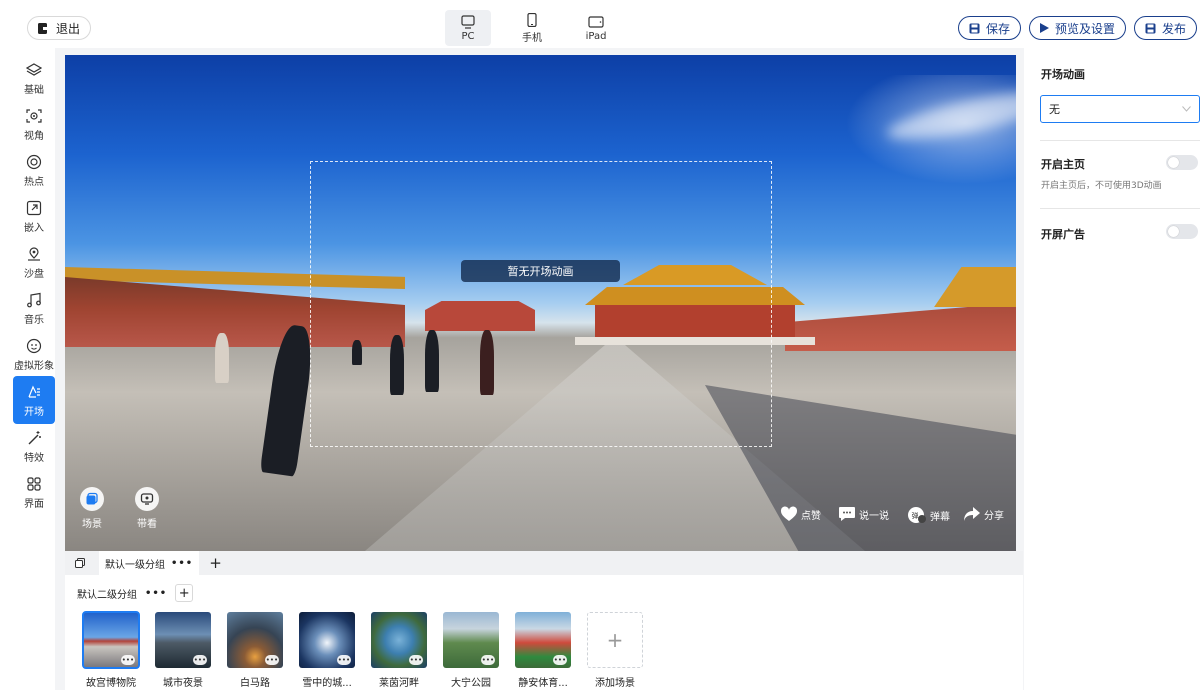 Image resolution: width=1203 pixels, height=690 pixels. Describe the element at coordinates (184, 593) in the screenshot. I see `add-level2-group-button: +` at that location.